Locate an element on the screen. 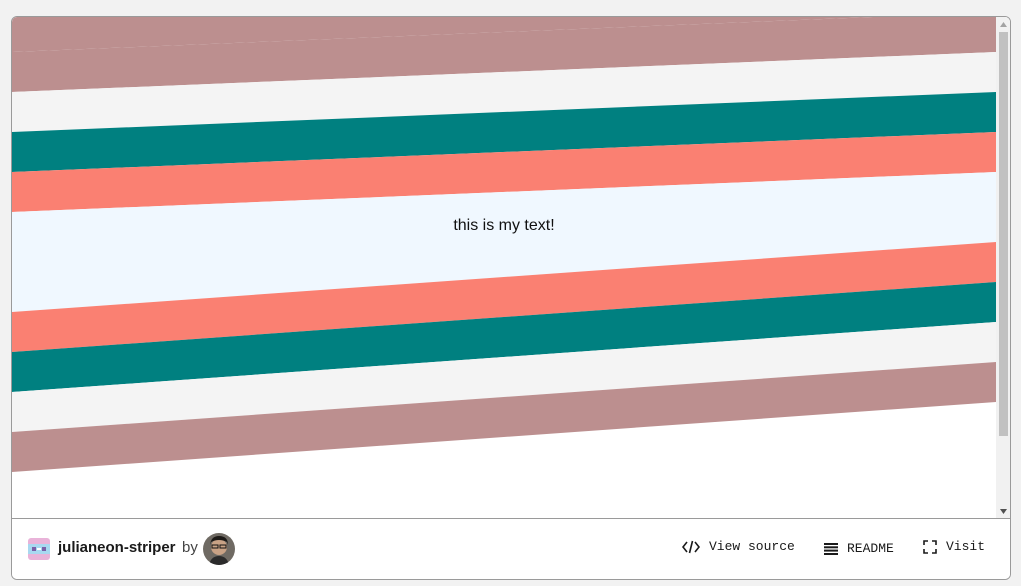 The height and width of the screenshot is (586, 1021). vertical-scrollbar is located at coordinates (1003, 267).